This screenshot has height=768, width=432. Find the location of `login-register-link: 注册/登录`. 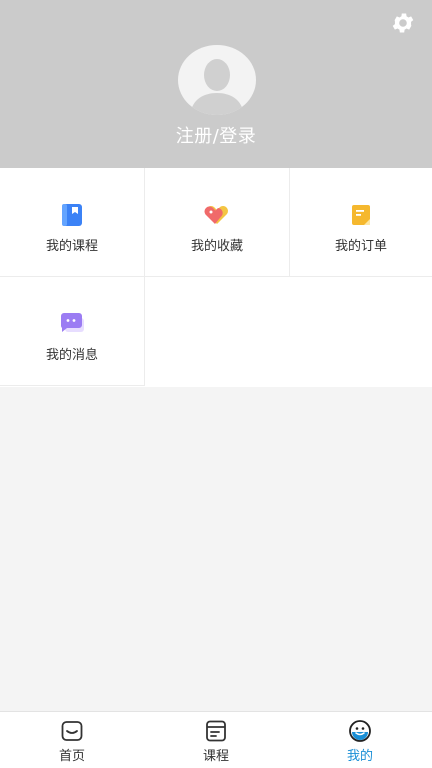

login-register-link: 注册/登录 is located at coordinates (216, 135).